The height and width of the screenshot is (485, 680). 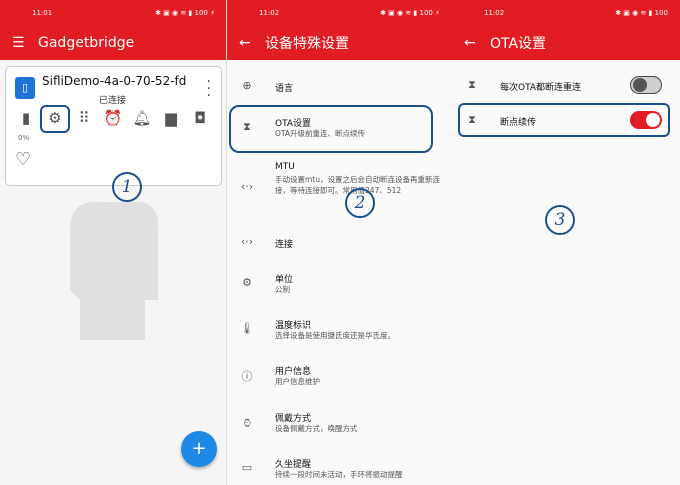 What do you see at coordinates (23, 159) in the screenshot?
I see `heart-icon: ♡` at bounding box center [23, 159].